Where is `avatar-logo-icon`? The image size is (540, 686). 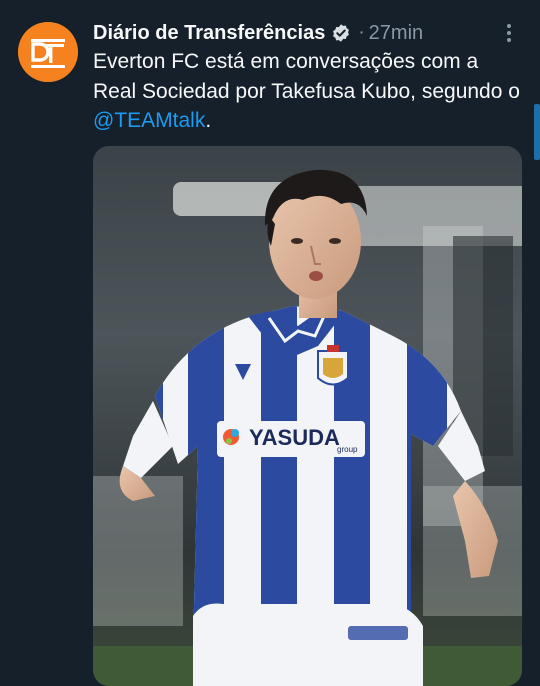 avatar-logo-icon is located at coordinates (48, 52).